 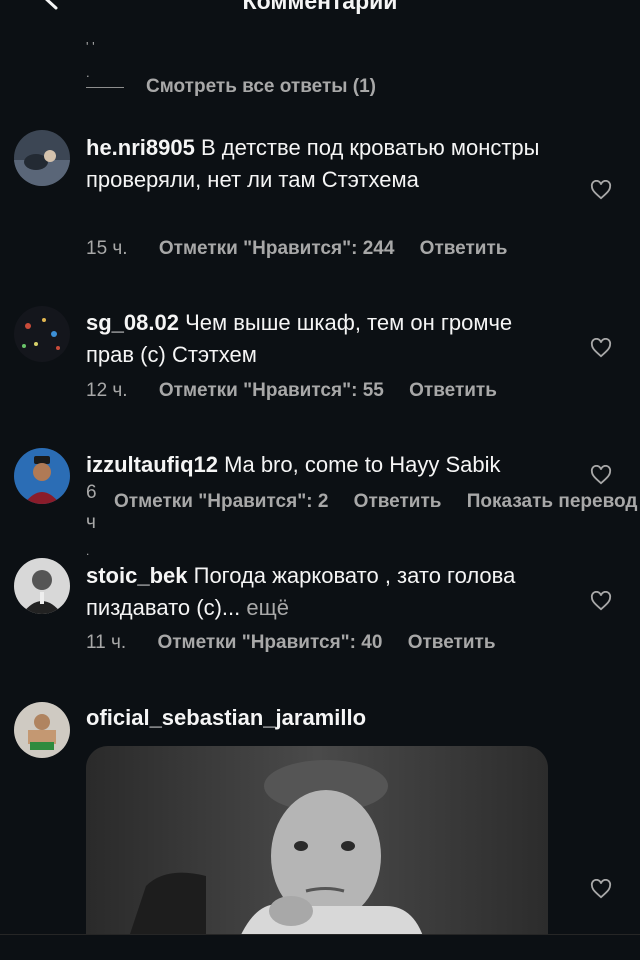 What do you see at coordinates (552, 501) in the screenshot?
I see `show-translation-button: Показать перевод` at bounding box center [552, 501].